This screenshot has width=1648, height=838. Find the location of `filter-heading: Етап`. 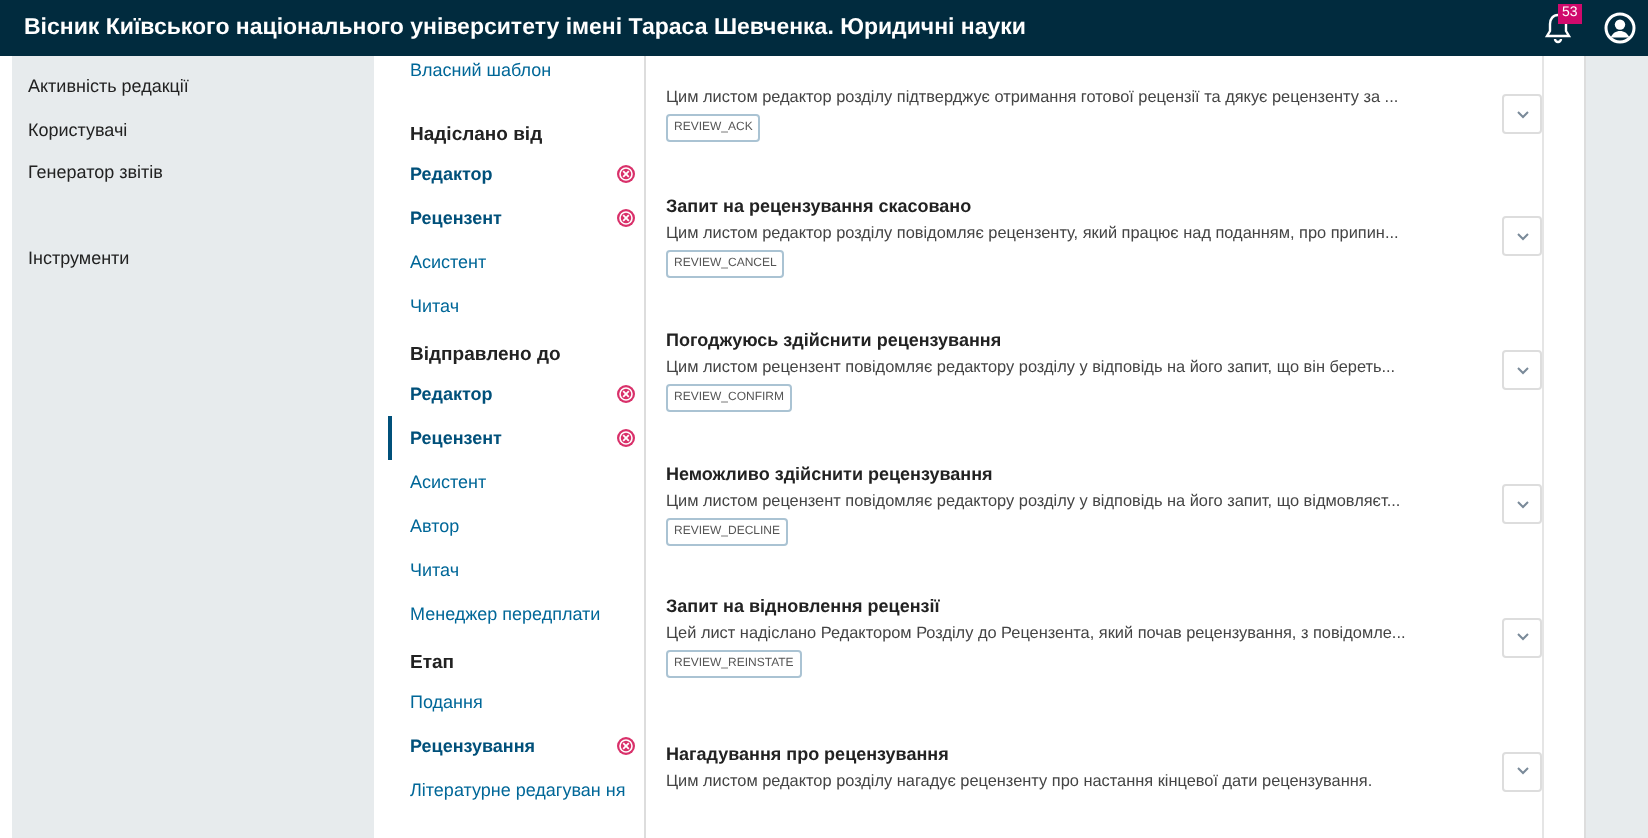

filter-heading: Етап is located at coordinates (433, 665).